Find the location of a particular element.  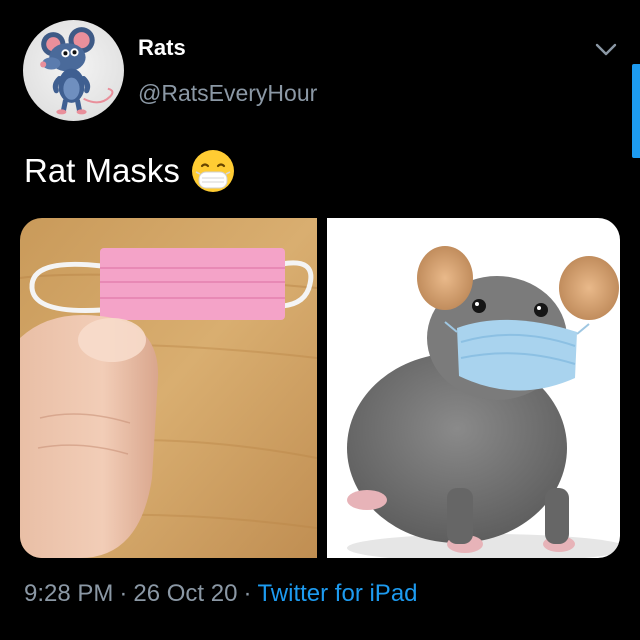

tweet-date: 26 Oct 20 is located at coordinates (185, 593).